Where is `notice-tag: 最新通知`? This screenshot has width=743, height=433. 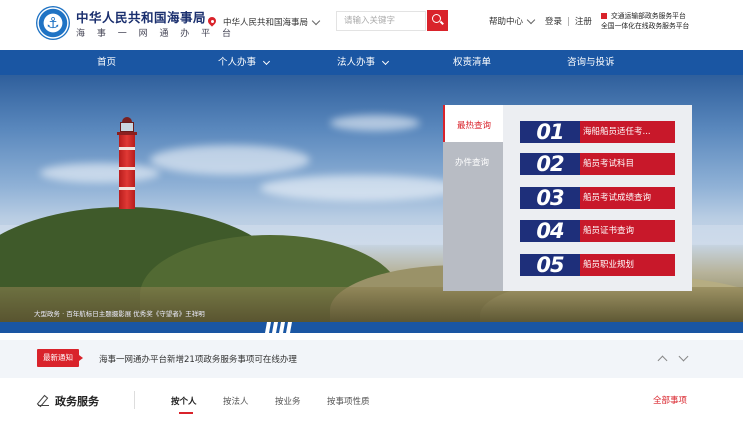
notice-tag: 最新通知 is located at coordinates (60, 358).